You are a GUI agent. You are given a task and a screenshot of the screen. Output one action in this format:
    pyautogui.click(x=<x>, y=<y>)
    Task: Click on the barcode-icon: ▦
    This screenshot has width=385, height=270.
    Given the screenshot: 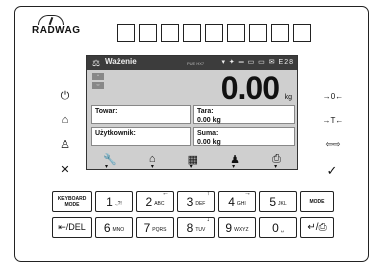 What is the action you would take?
    pyautogui.click(x=193, y=161)
    